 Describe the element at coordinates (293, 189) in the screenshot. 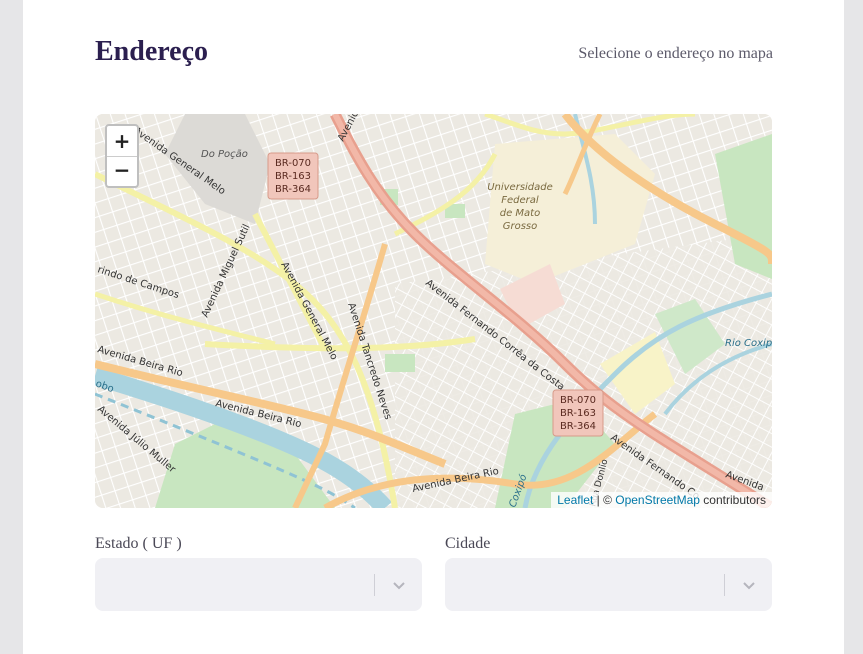

I see `shield-1-line-3: BR-364` at that location.